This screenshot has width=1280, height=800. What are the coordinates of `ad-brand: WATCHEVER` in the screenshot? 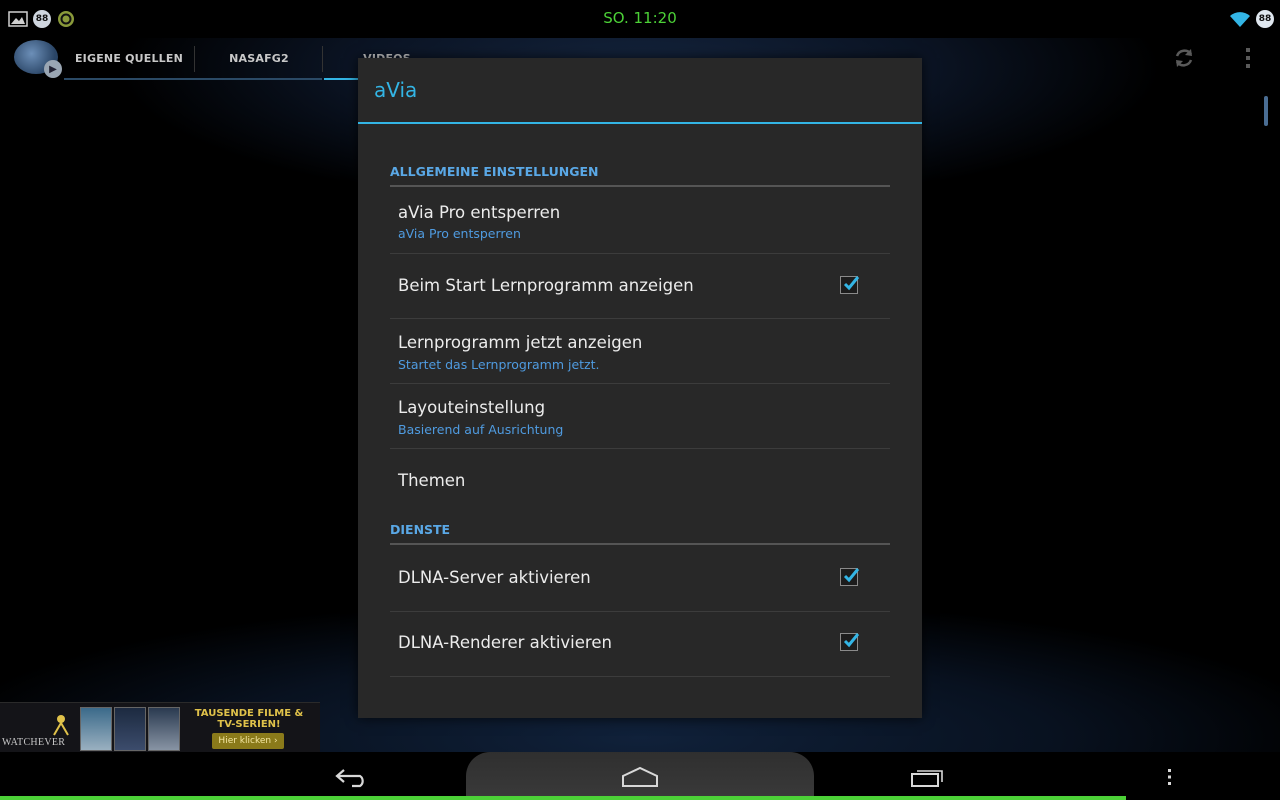 It's located at (34, 742).